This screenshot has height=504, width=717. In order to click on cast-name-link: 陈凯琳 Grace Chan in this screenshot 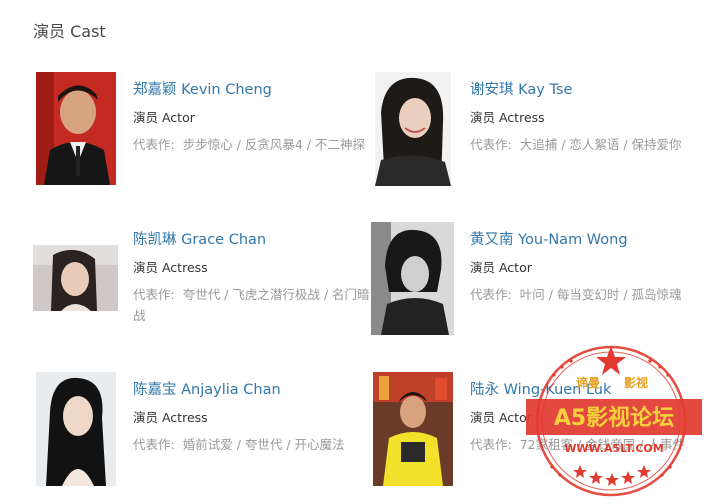, I will do `click(253, 240)`.